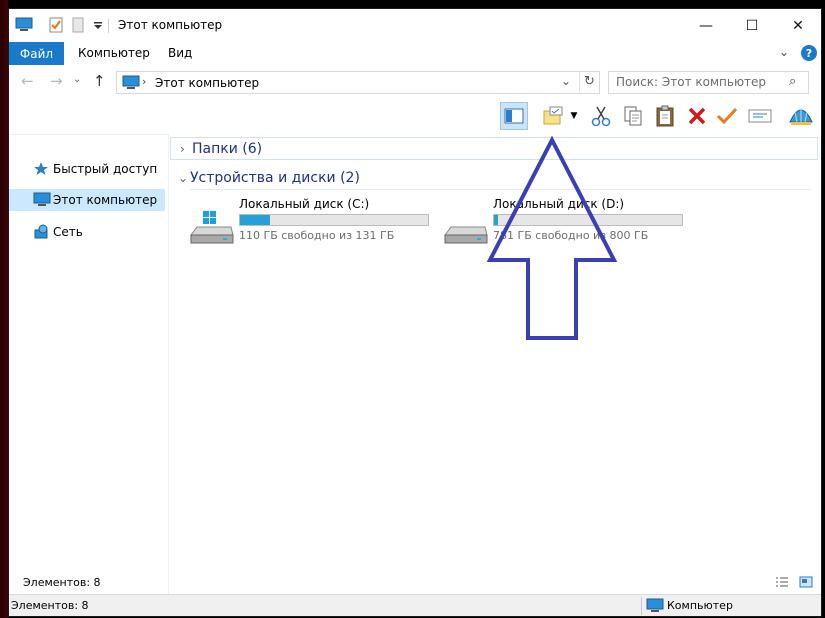 Image resolution: width=825 pixels, height=618 pixels. I want to click on new-folder-button, so click(553, 116).